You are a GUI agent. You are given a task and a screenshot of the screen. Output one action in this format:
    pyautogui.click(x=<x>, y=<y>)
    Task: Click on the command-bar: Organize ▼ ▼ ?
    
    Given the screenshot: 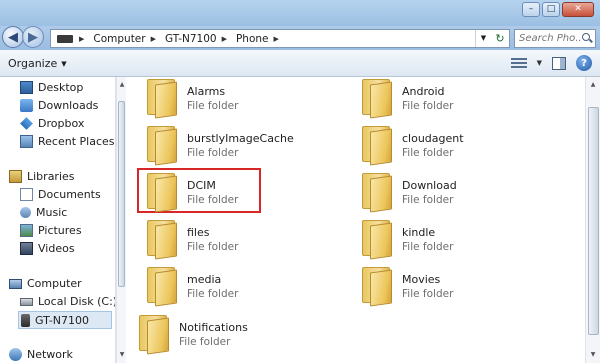 What is the action you would take?
    pyautogui.click(x=300, y=63)
    